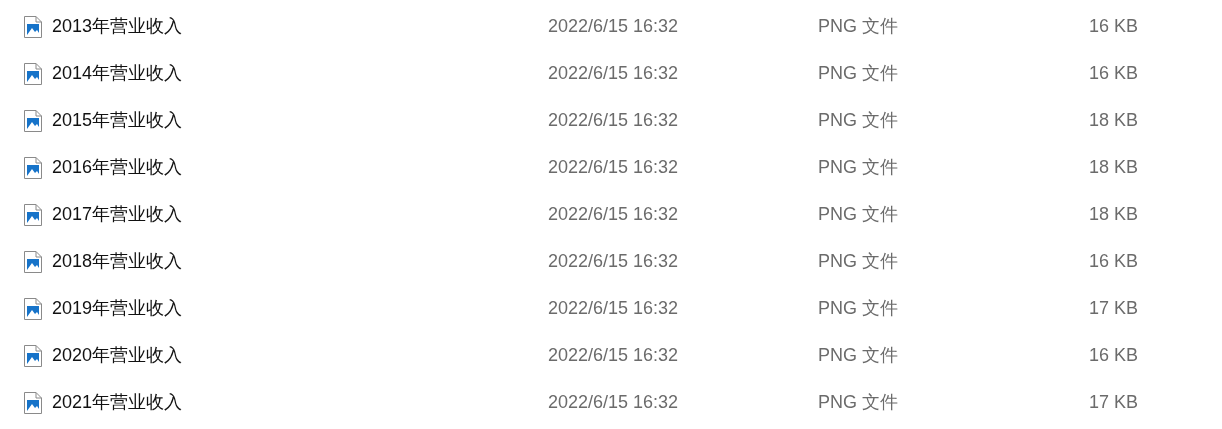 This screenshot has width=1222, height=429. Describe the element at coordinates (117, 214) in the screenshot. I see `file-name: 2017年营业收入` at that location.